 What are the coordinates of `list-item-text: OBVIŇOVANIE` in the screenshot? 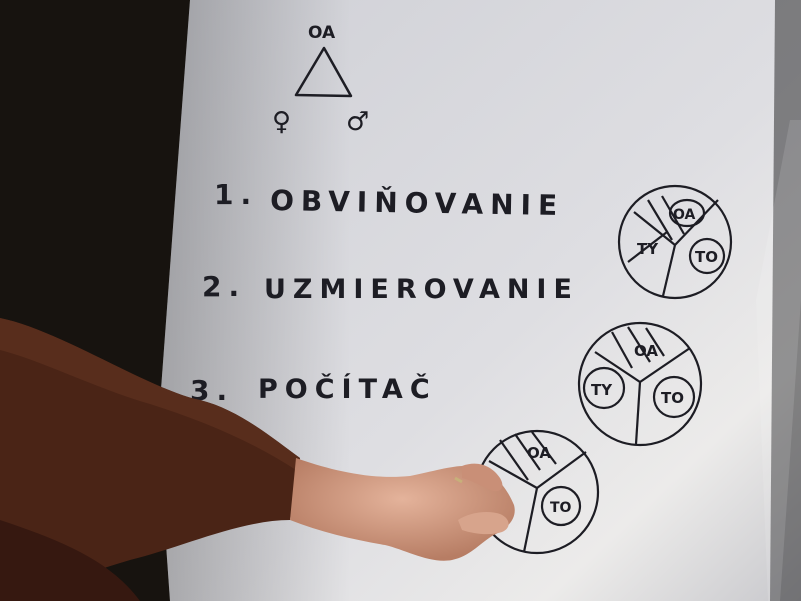 It's located at (417, 202).